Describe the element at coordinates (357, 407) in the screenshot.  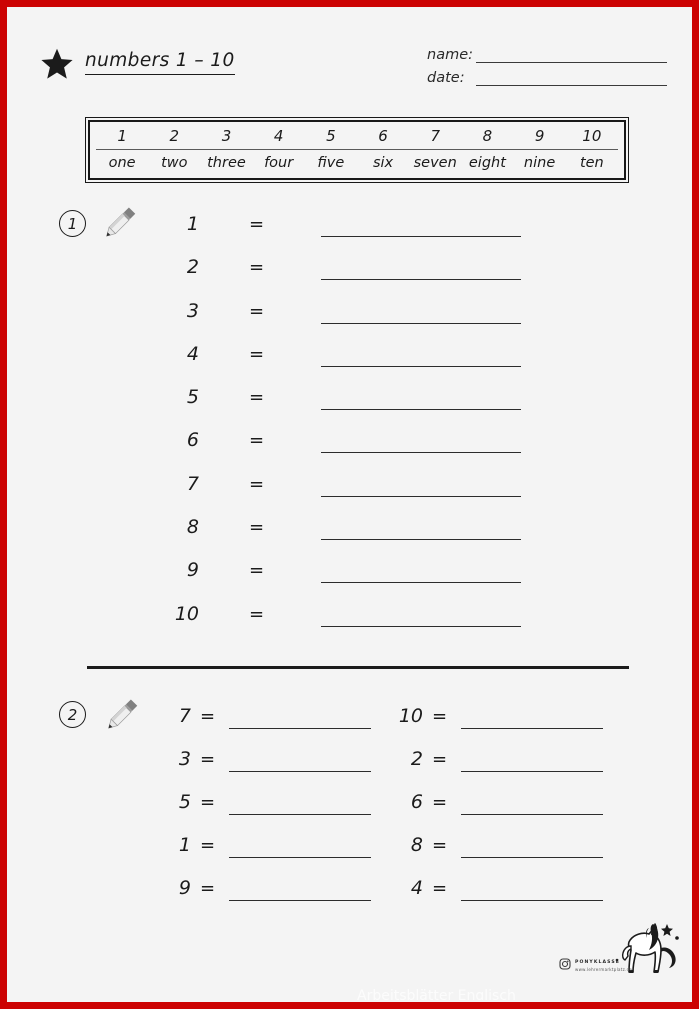
I see `exercise-1-row: 5 =` at that location.